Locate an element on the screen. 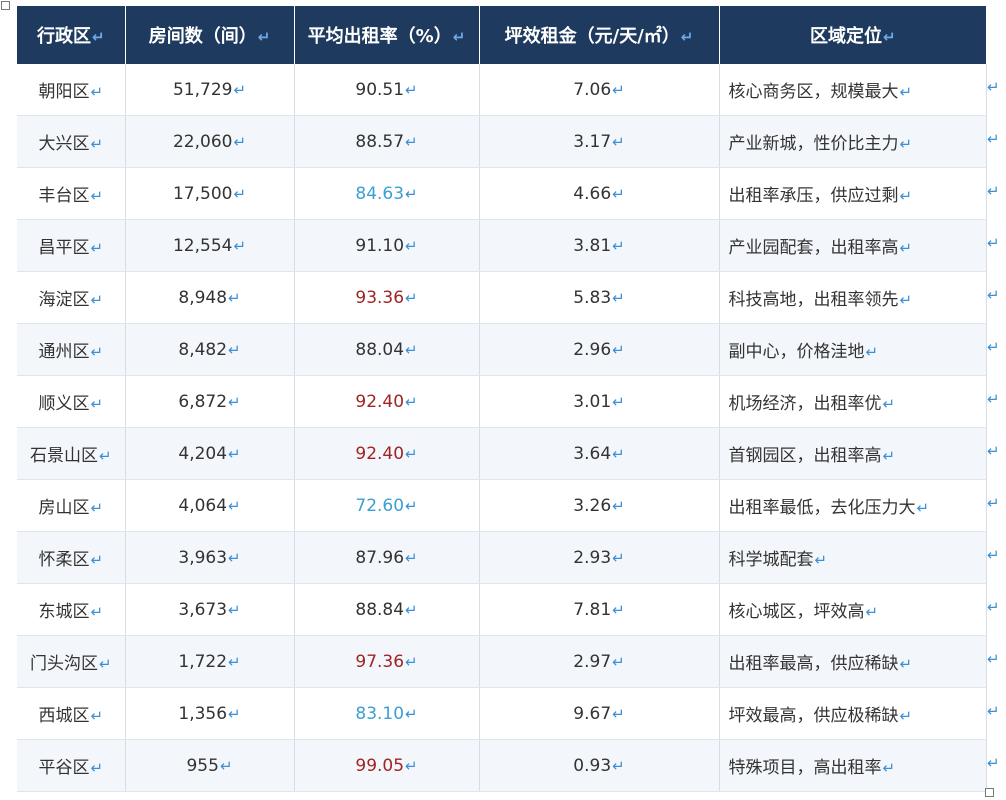  cell-district-text: 顺义区 is located at coordinates (64, 404).